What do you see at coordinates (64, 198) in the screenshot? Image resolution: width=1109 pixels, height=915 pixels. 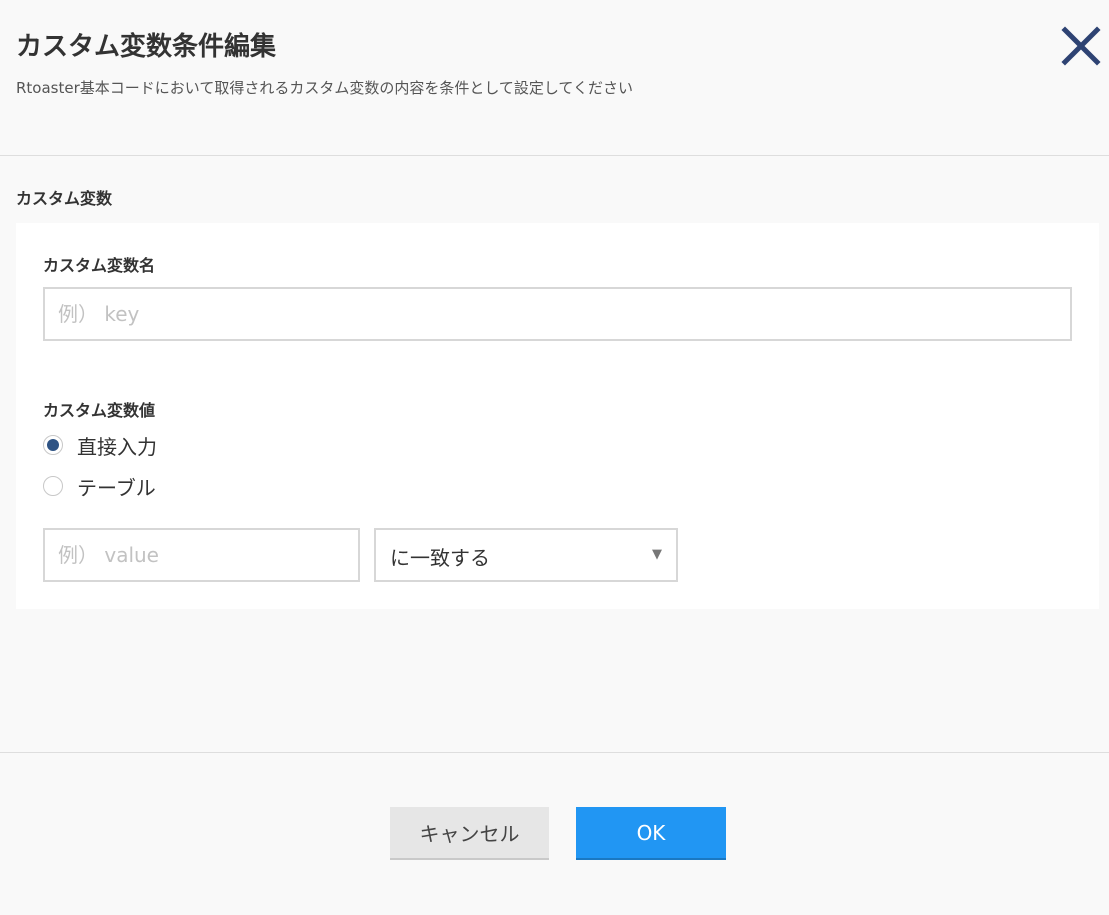 I see `section-label: カスタム変数` at bounding box center [64, 198].